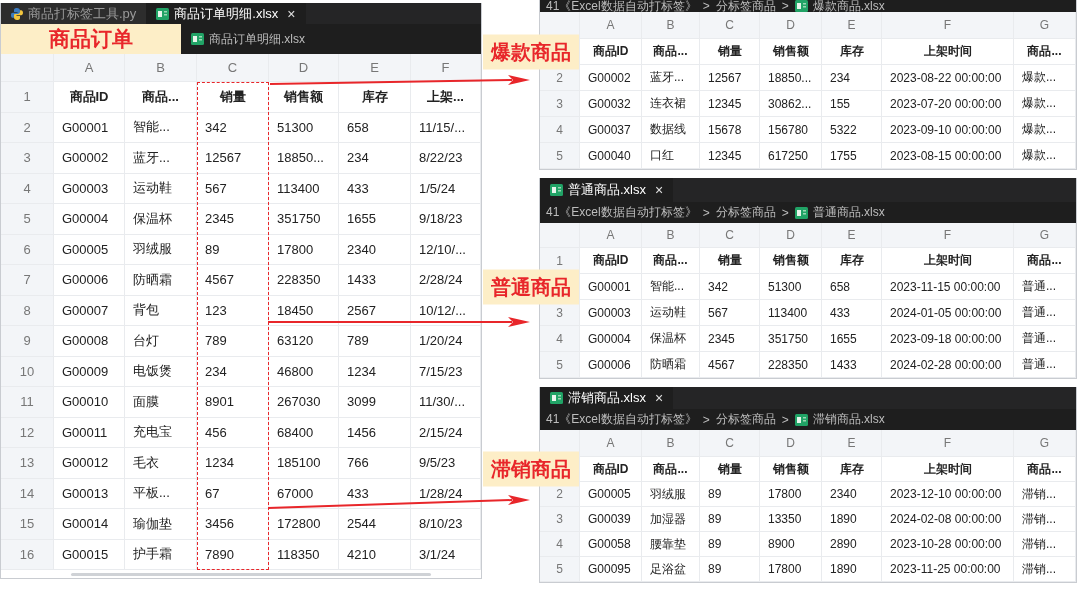  I want to click on table-cell: 充电宝, so click(161, 432).